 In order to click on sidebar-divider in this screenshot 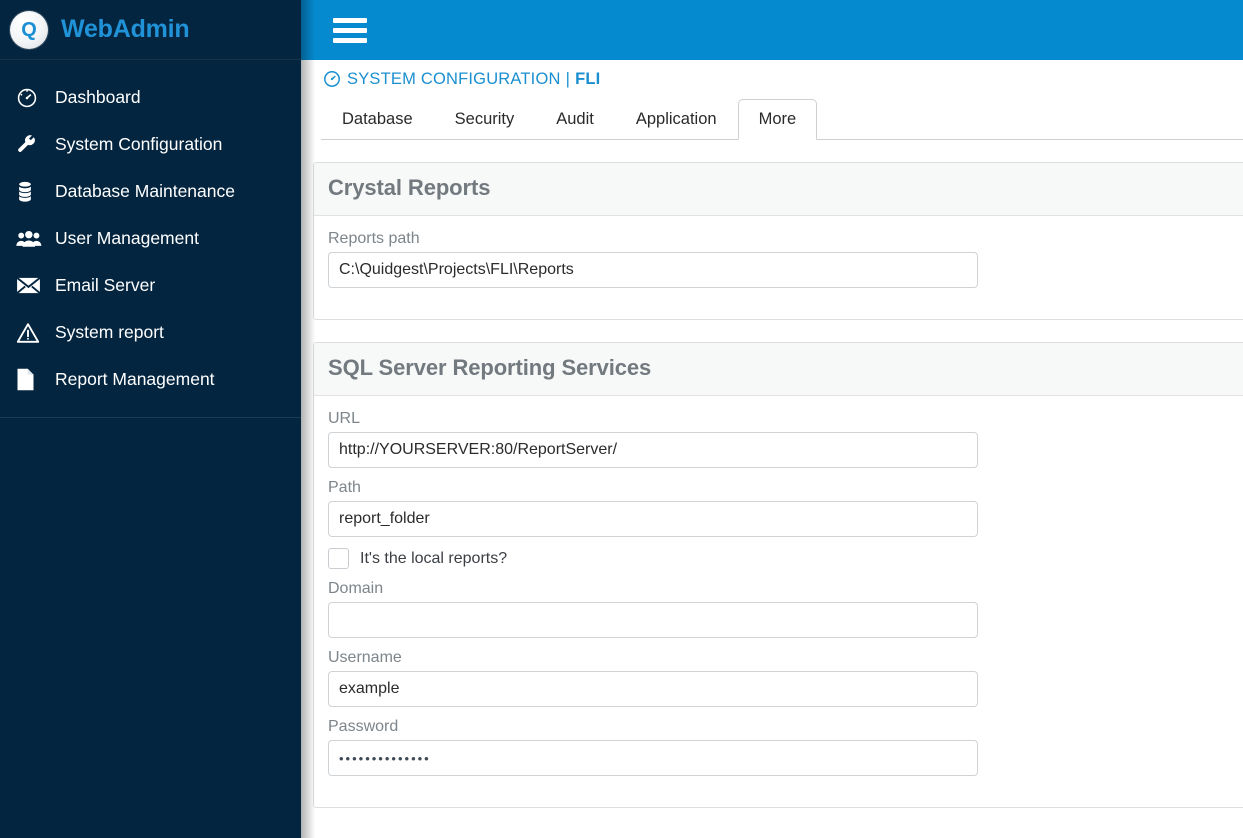, I will do `click(150, 417)`.